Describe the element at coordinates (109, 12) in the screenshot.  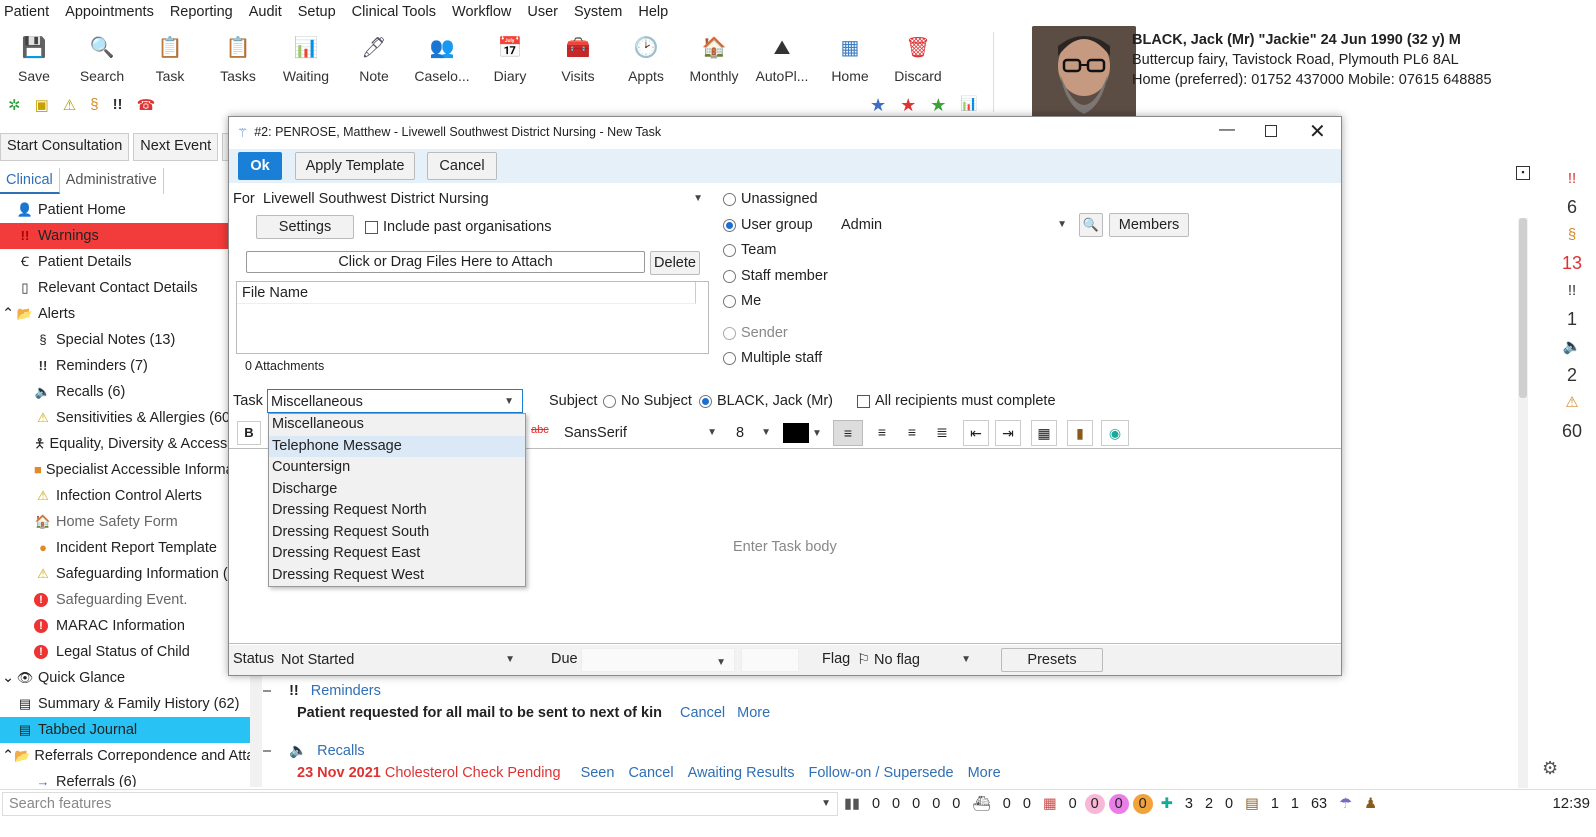
I see `menu-item: Appointments` at that location.